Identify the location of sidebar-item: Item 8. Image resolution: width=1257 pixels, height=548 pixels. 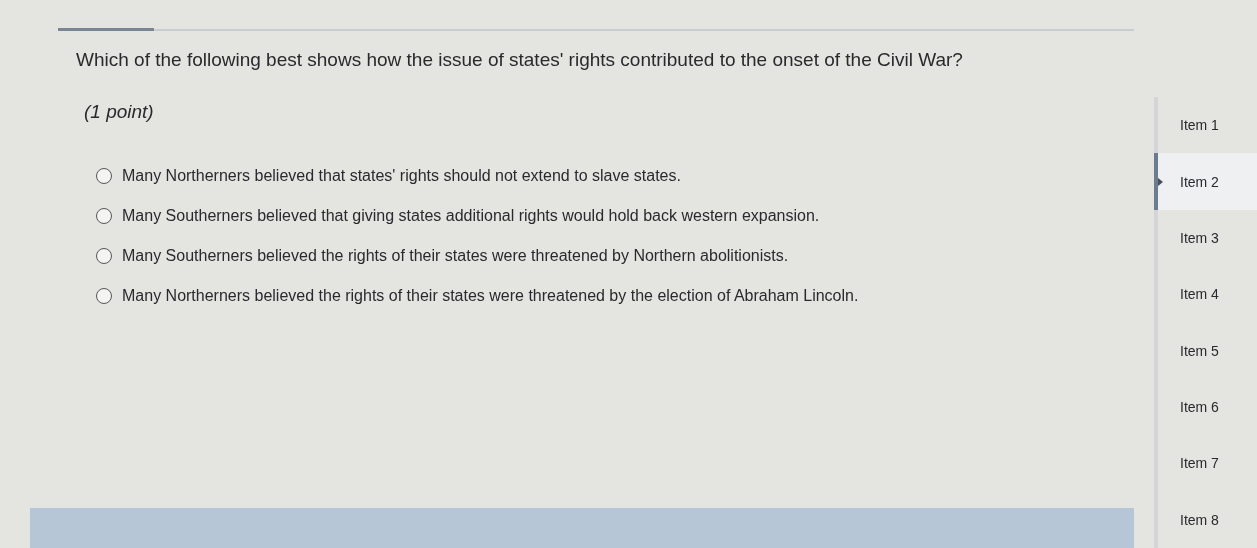
(1205, 519).